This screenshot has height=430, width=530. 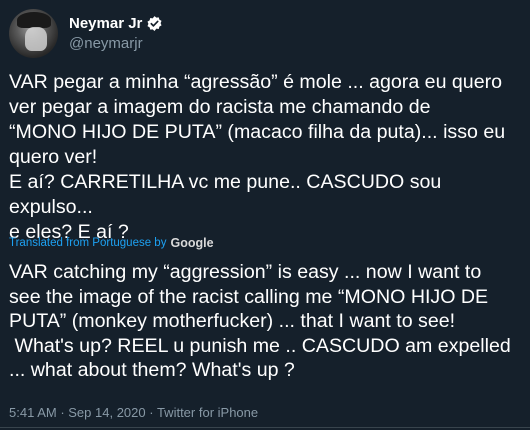 What do you see at coordinates (36, 39) in the screenshot?
I see `avatar-hand` at bounding box center [36, 39].